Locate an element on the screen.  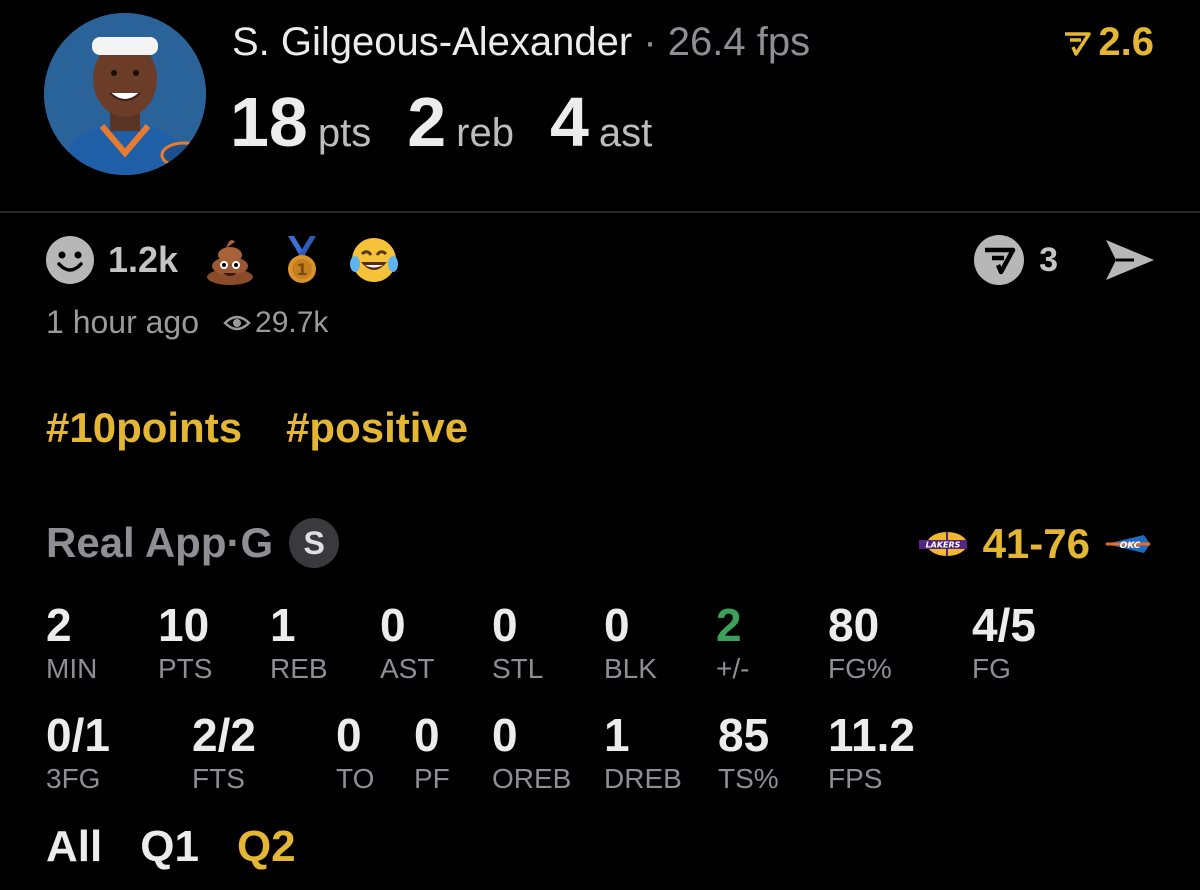
stat-to: 0 TO is located at coordinates (355, 754).